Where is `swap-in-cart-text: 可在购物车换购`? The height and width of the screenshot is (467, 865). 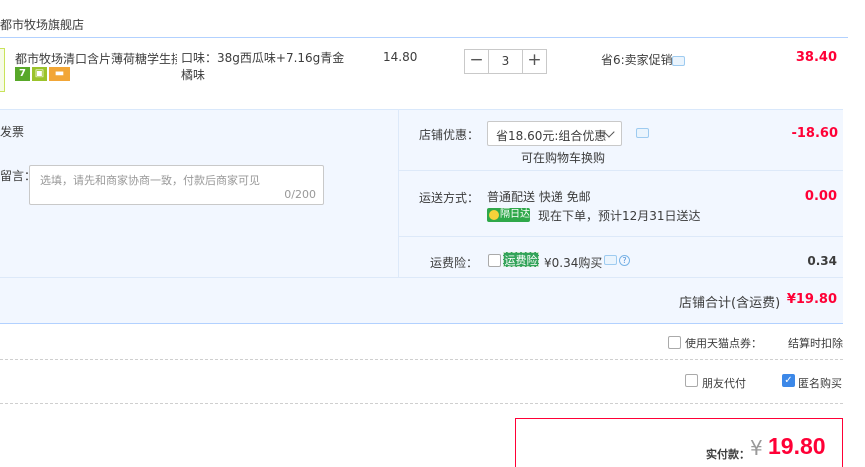 swap-in-cart-text: 可在购物车换购 is located at coordinates (563, 158).